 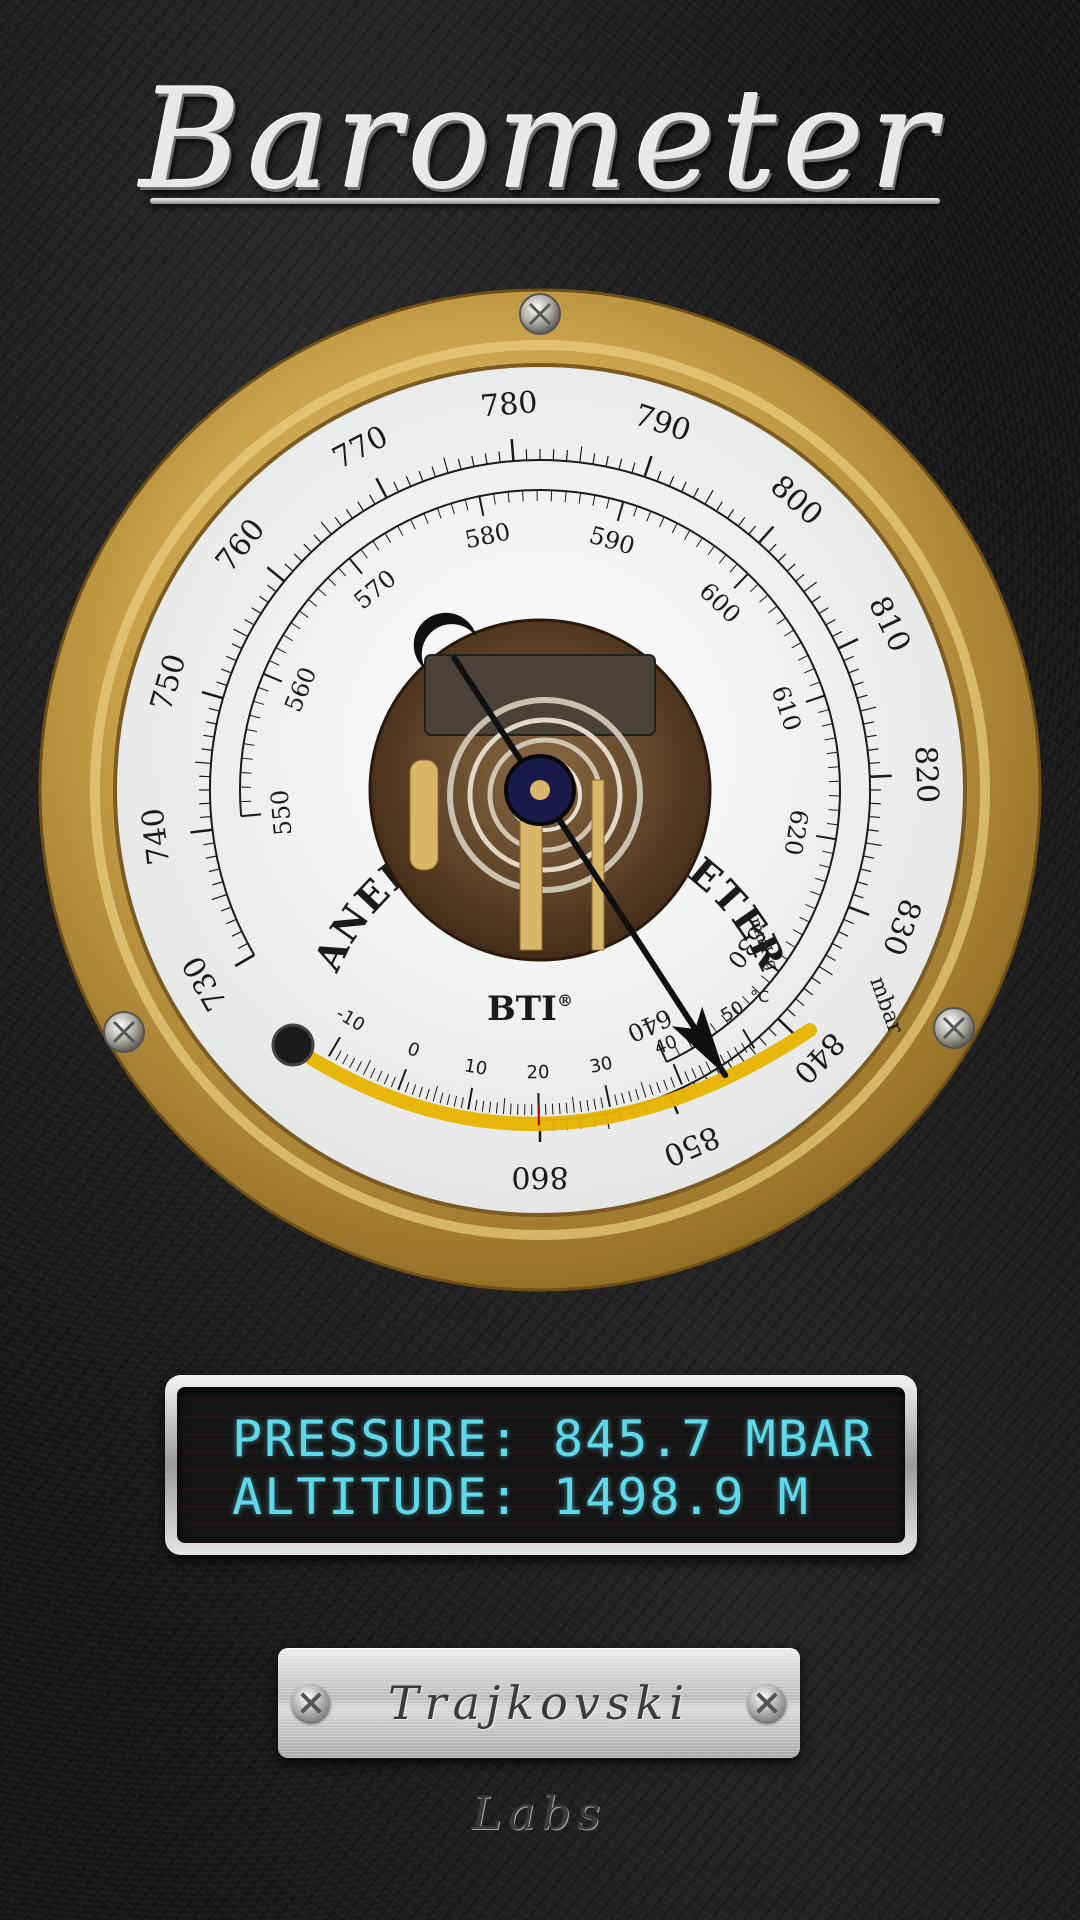 I want to click on linkage-arm-left, so click(x=424, y=815).